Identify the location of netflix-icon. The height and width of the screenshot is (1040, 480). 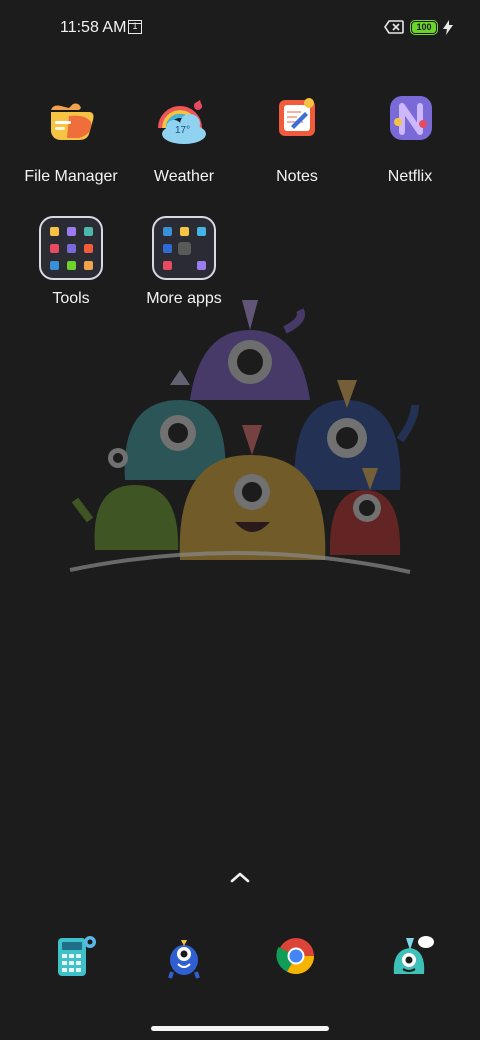
(410, 126).